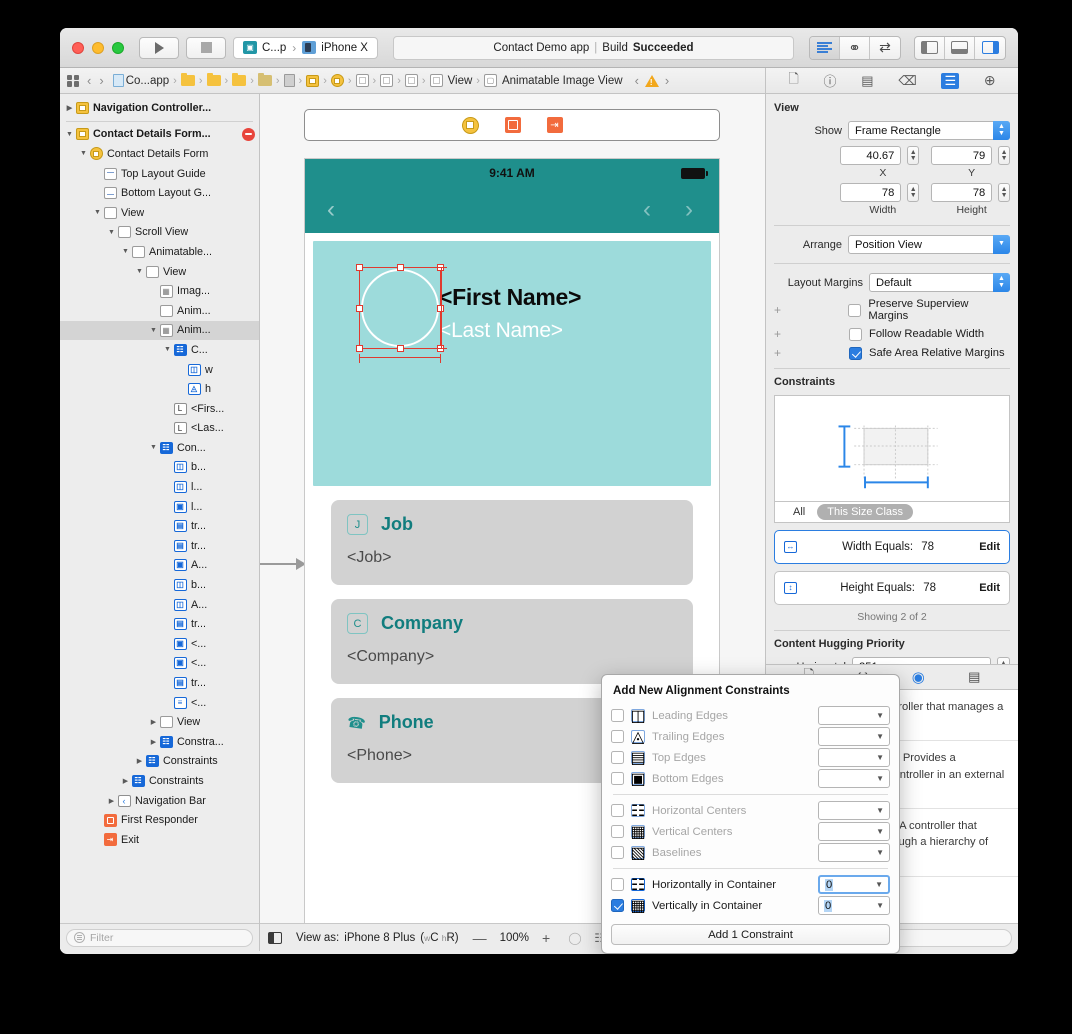 This screenshot has height=1034, width=1072. I want to click on show-stepper-icon: ▲ ▼, so click(1001, 130).